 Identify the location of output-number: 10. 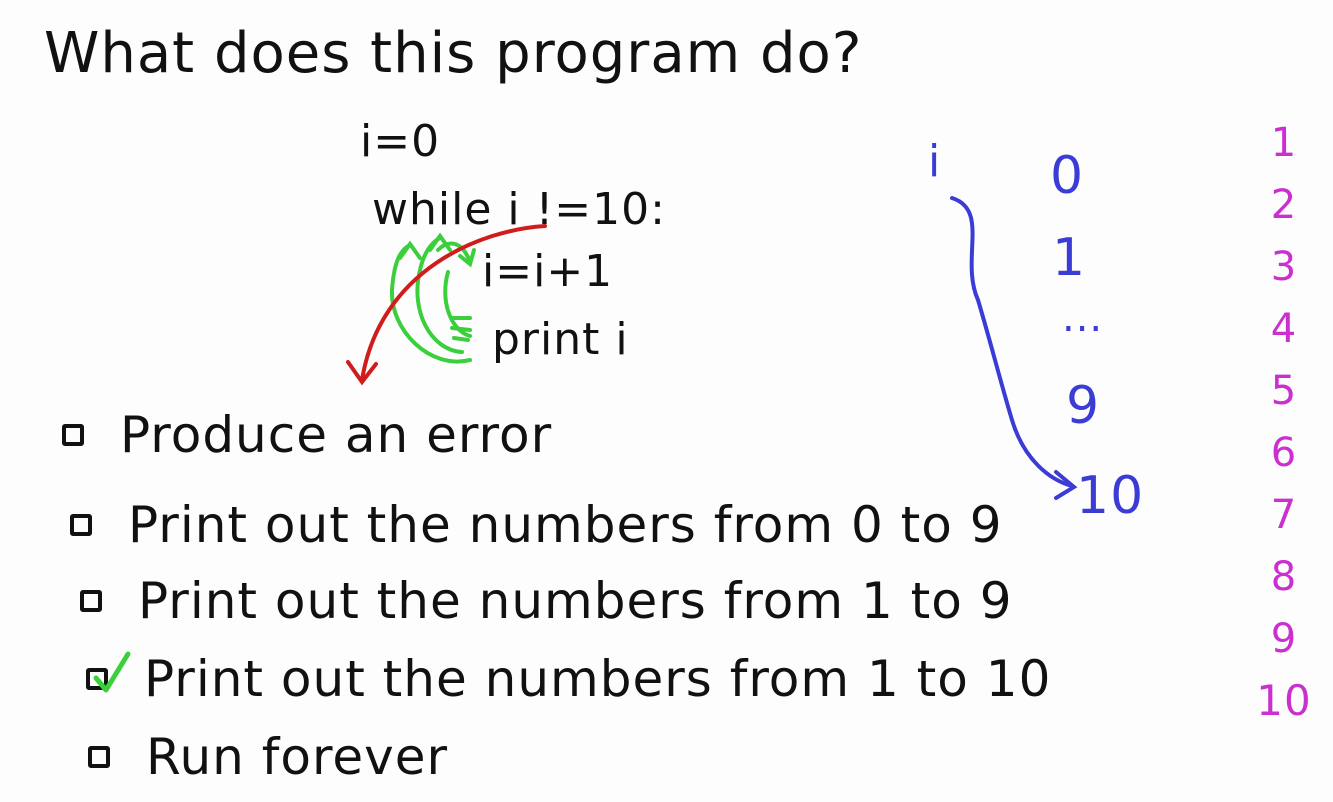
(1284, 700).